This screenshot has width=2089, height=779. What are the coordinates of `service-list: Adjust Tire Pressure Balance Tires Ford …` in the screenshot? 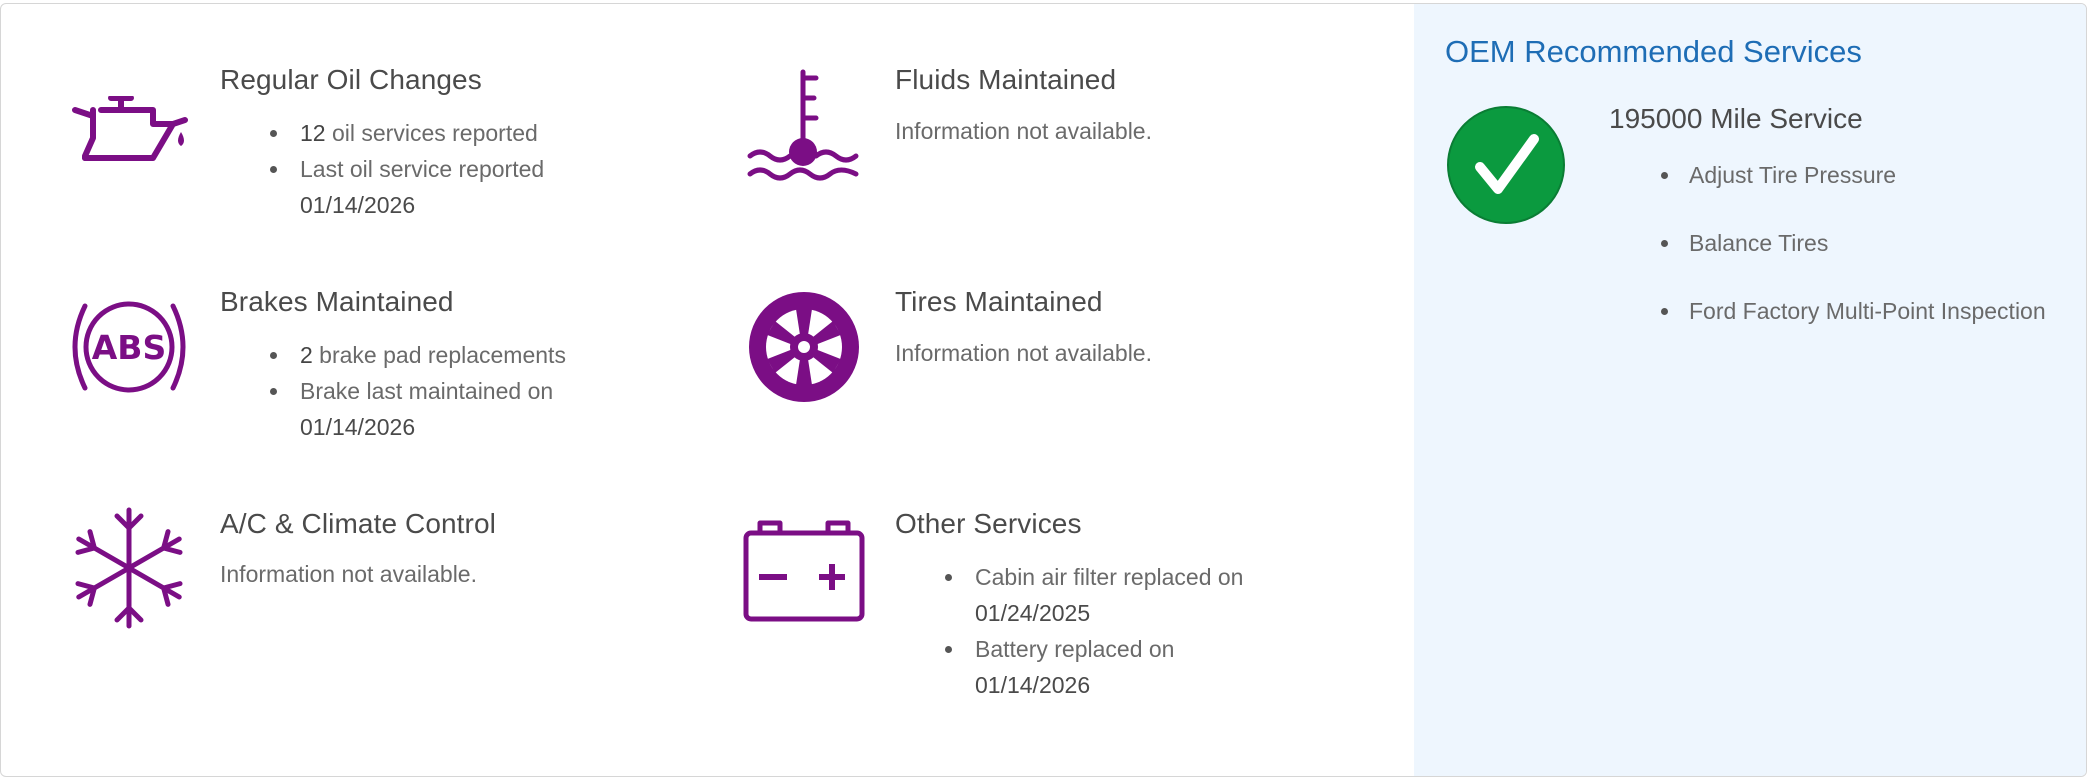 It's located at (1853, 259).